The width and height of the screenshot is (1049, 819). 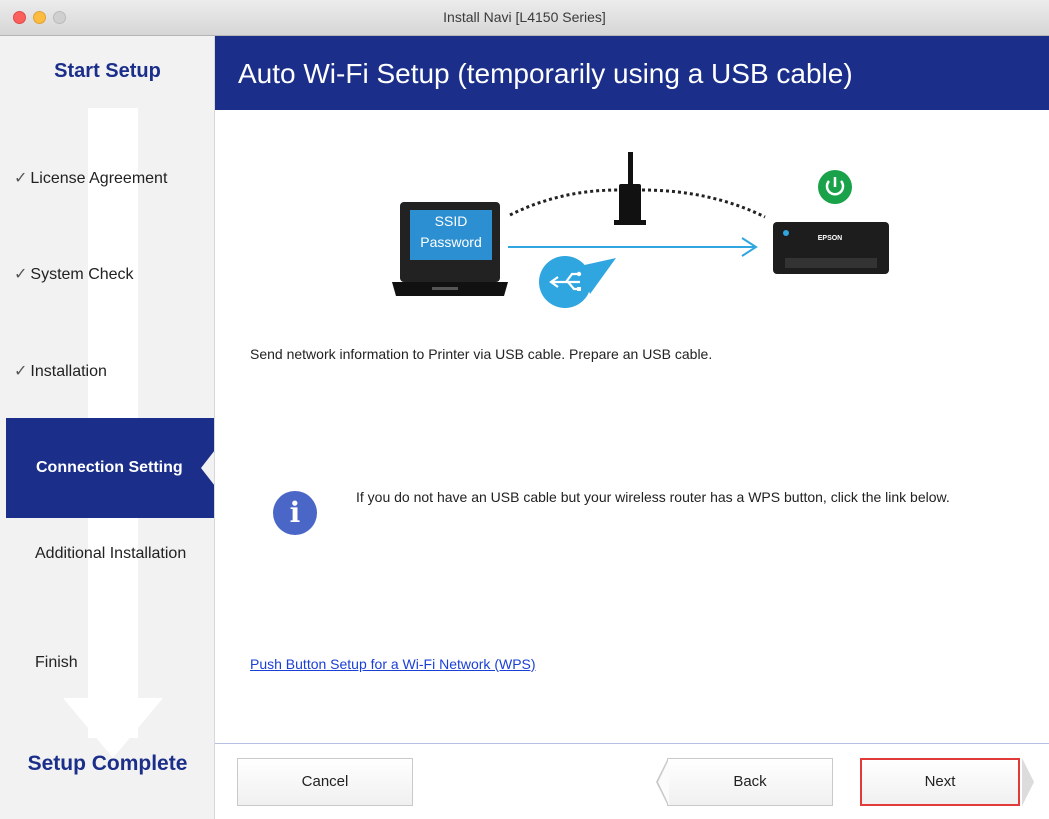 I want to click on sidebar-start-title: Start Setup, so click(x=107, y=71).